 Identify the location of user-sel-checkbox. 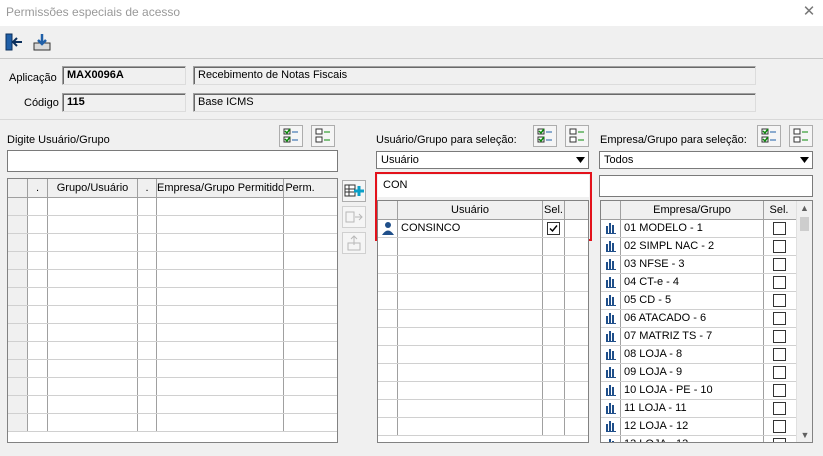
(553, 228).